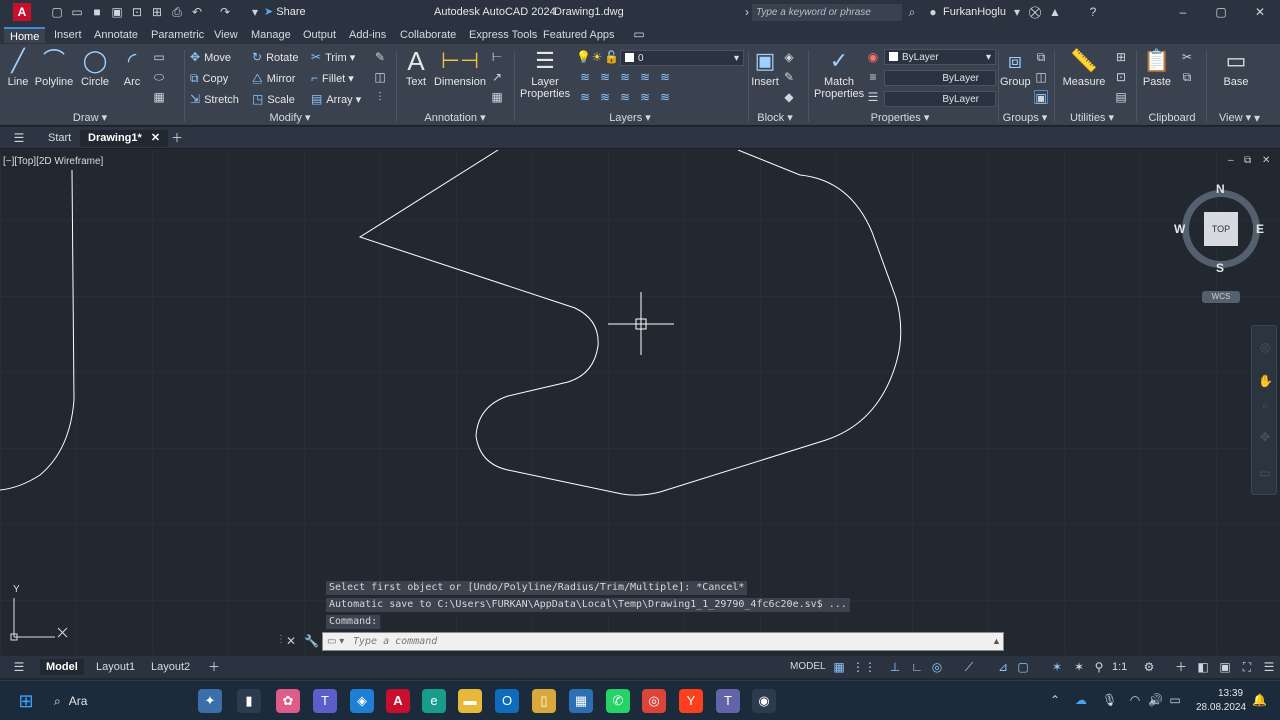 The image size is (1280, 720). Describe the element at coordinates (597, 57) in the screenshot. I see `layer-thaw-icon: ☀` at that location.